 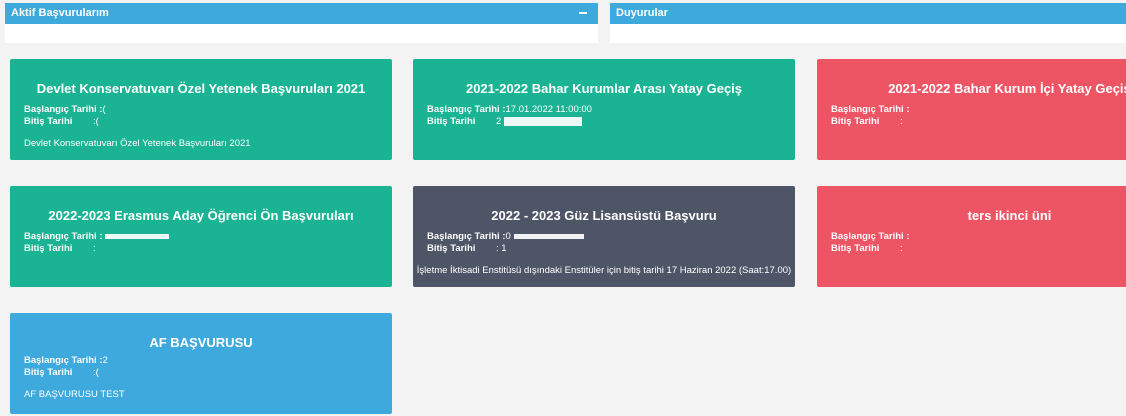 I want to click on card-end-date: Bitiş Tarihi: 1, so click(x=467, y=248).